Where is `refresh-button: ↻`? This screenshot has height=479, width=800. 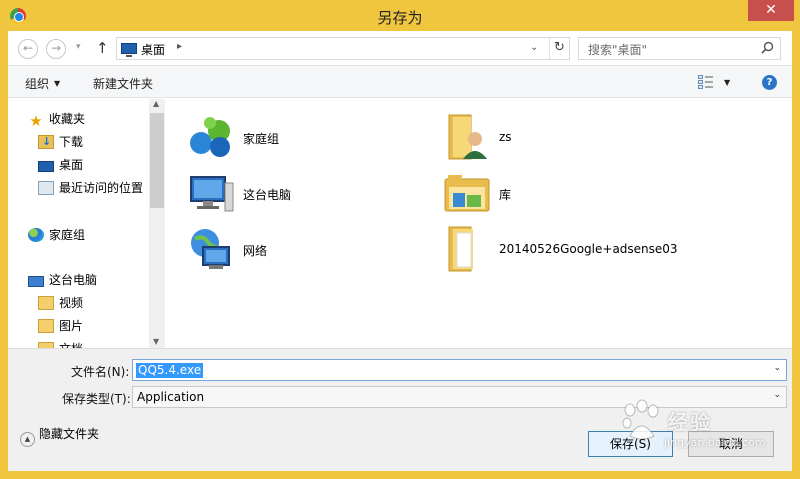
refresh-button: ↻ is located at coordinates (559, 48).